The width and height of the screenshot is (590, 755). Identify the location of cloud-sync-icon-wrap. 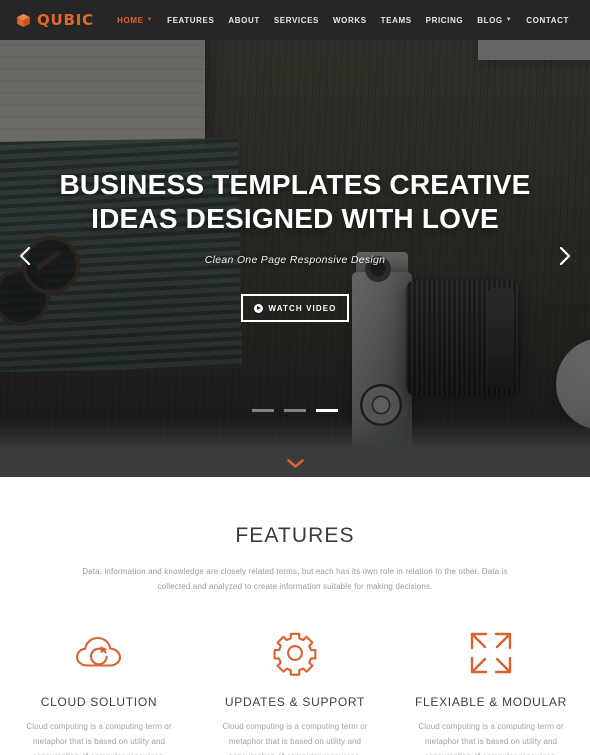
(99, 653).